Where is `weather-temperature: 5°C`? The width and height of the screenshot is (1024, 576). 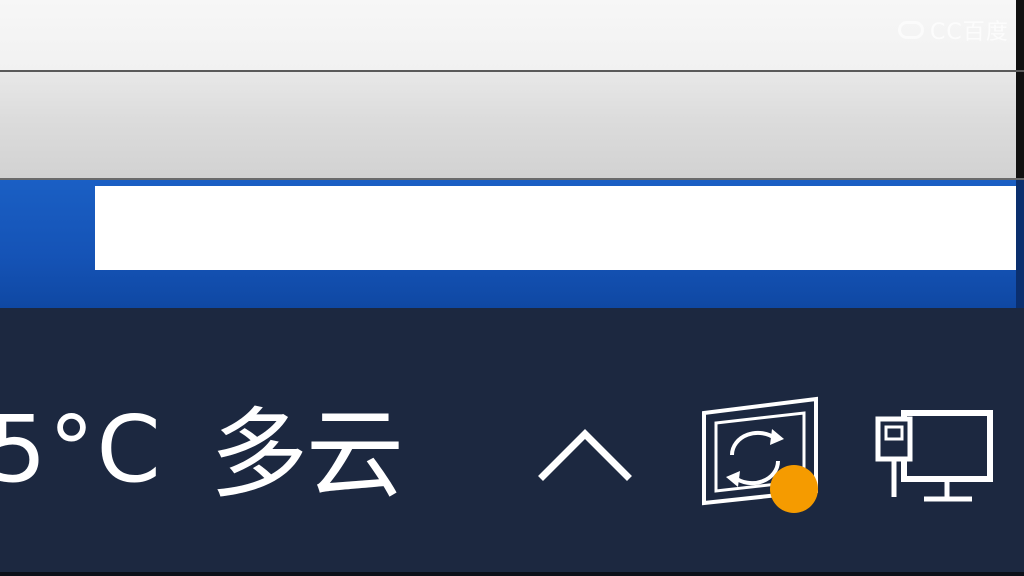 weather-temperature: 5°C is located at coordinates (81, 450).